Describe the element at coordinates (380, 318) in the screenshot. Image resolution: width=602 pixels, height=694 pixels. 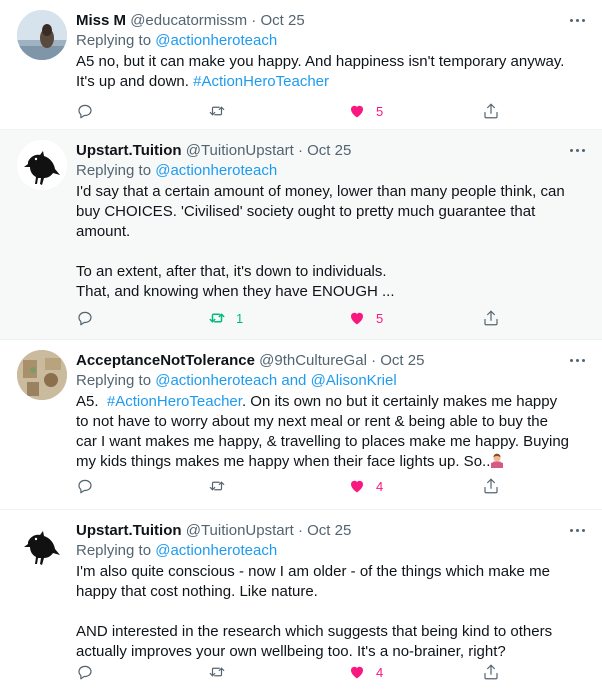
I see `like-count: 5` at that location.